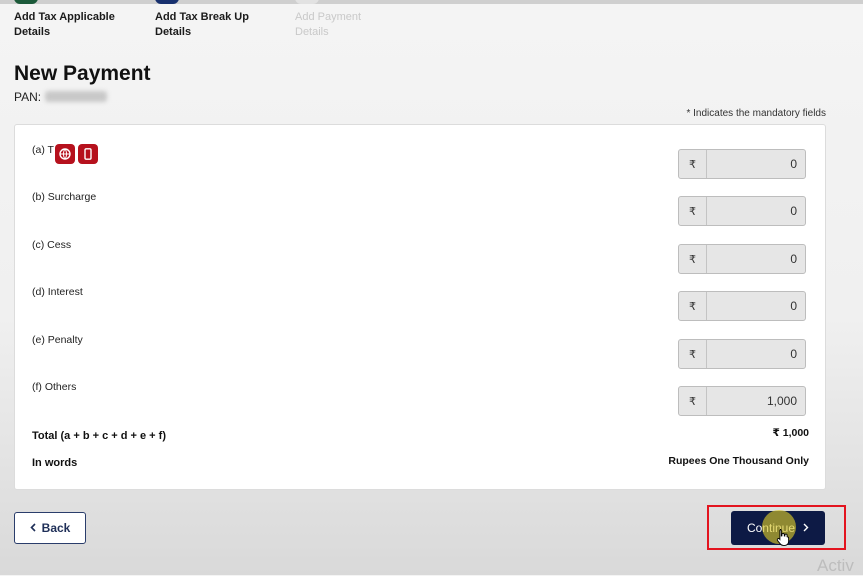 The image size is (863, 576). What do you see at coordinates (835, 565) in the screenshot?
I see `activate-windows-watermark: Activ` at bounding box center [835, 565].